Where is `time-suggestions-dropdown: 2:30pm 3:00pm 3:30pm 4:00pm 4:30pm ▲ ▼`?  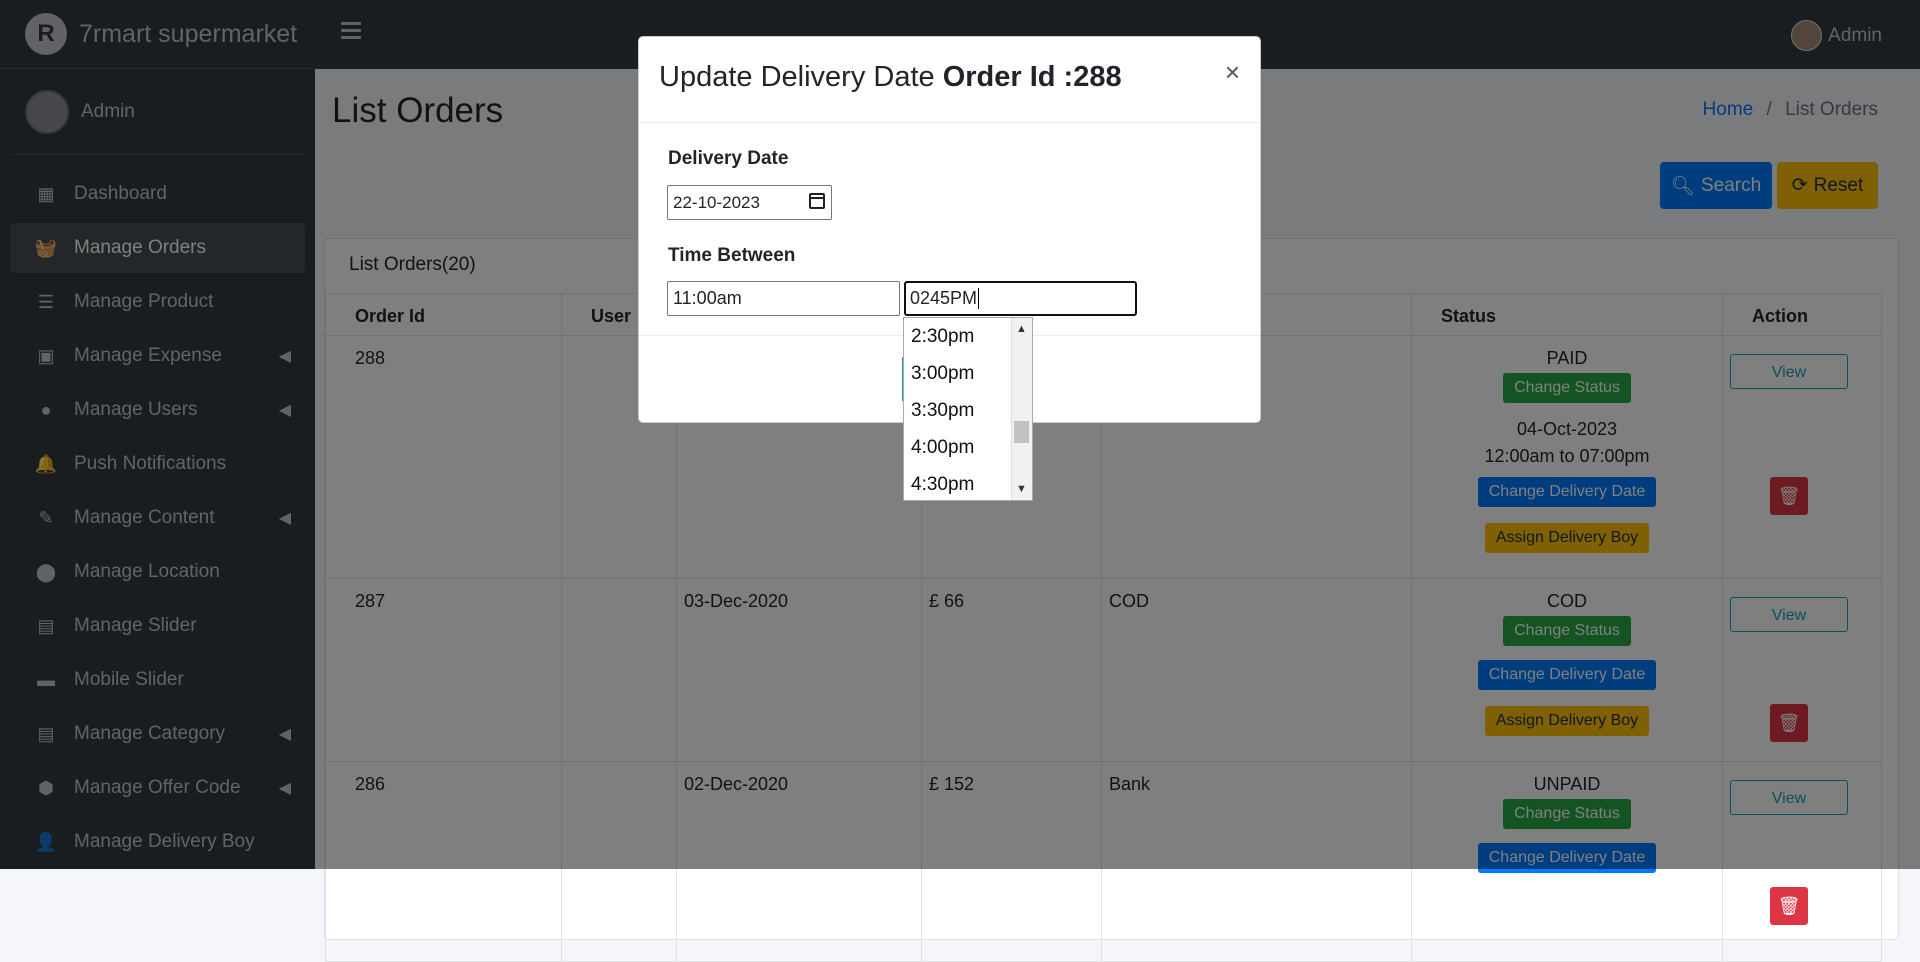 time-suggestions-dropdown: 2:30pm 3:00pm 3:30pm 4:00pm 4:30pm ▲ ▼ is located at coordinates (968, 409).